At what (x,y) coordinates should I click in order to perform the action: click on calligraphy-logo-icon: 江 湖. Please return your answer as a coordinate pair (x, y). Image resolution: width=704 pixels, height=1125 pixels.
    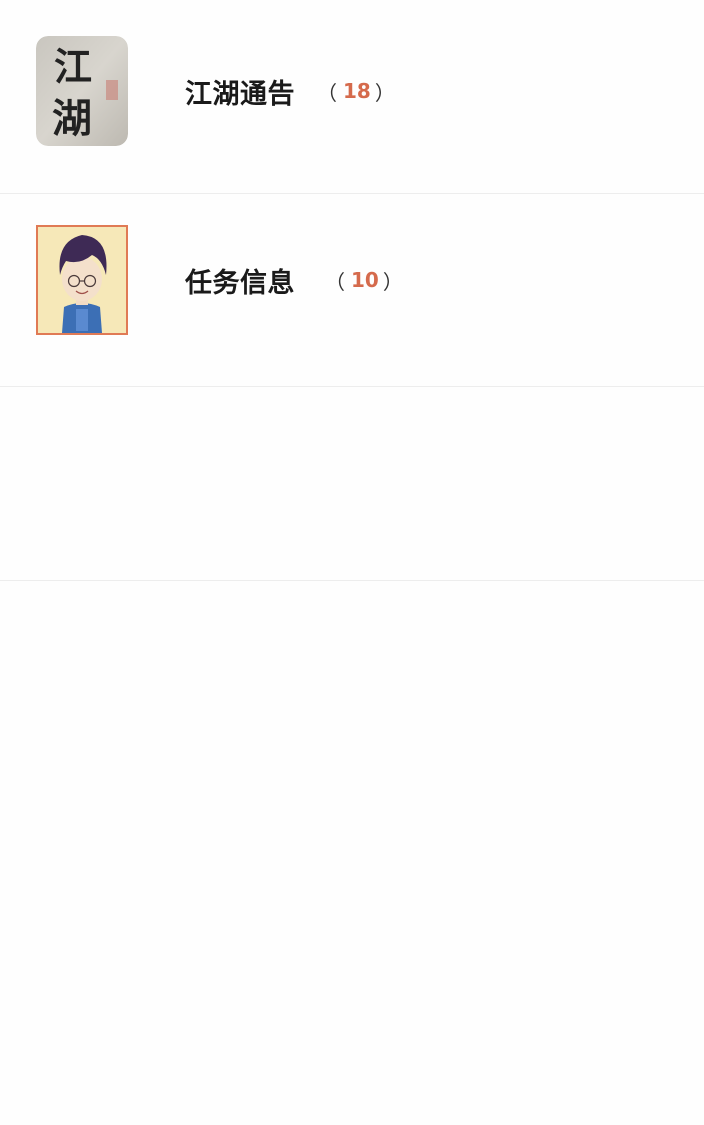
    Looking at the image, I should click on (82, 91).